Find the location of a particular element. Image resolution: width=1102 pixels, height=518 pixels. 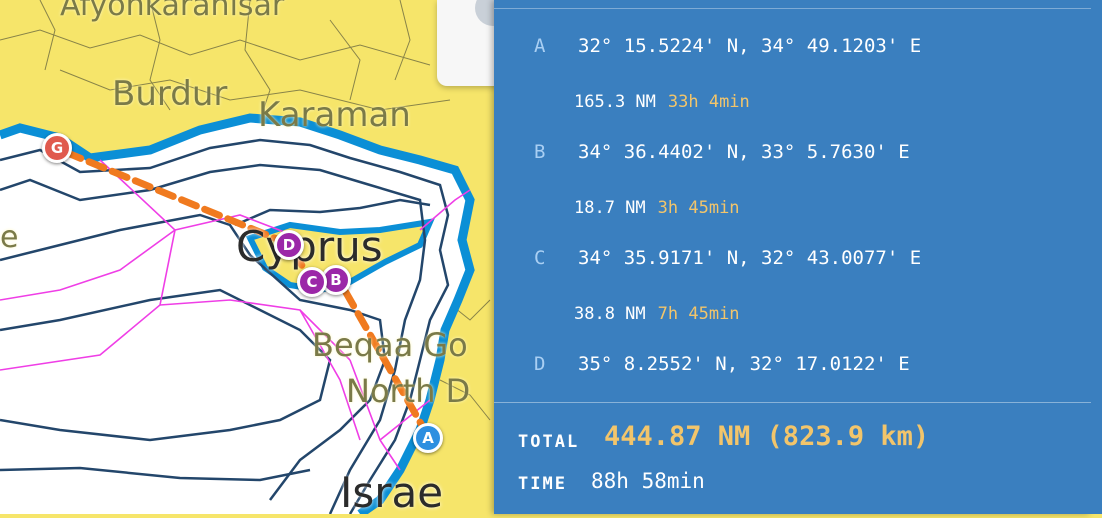

place-label-burdur: Burdur is located at coordinates (170, 94).